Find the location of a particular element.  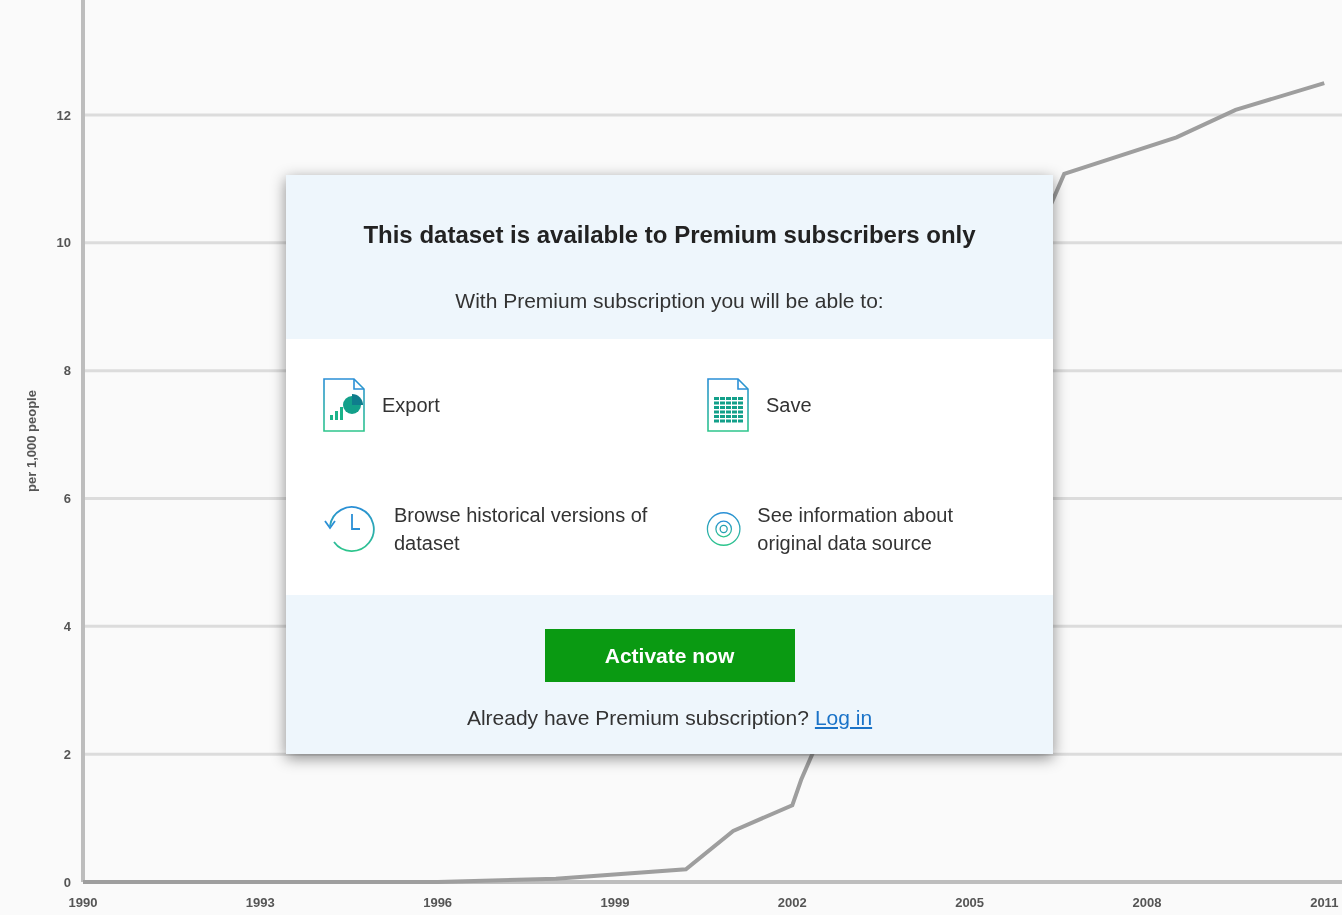

axis-label: 4 is located at coordinates (67, 626).